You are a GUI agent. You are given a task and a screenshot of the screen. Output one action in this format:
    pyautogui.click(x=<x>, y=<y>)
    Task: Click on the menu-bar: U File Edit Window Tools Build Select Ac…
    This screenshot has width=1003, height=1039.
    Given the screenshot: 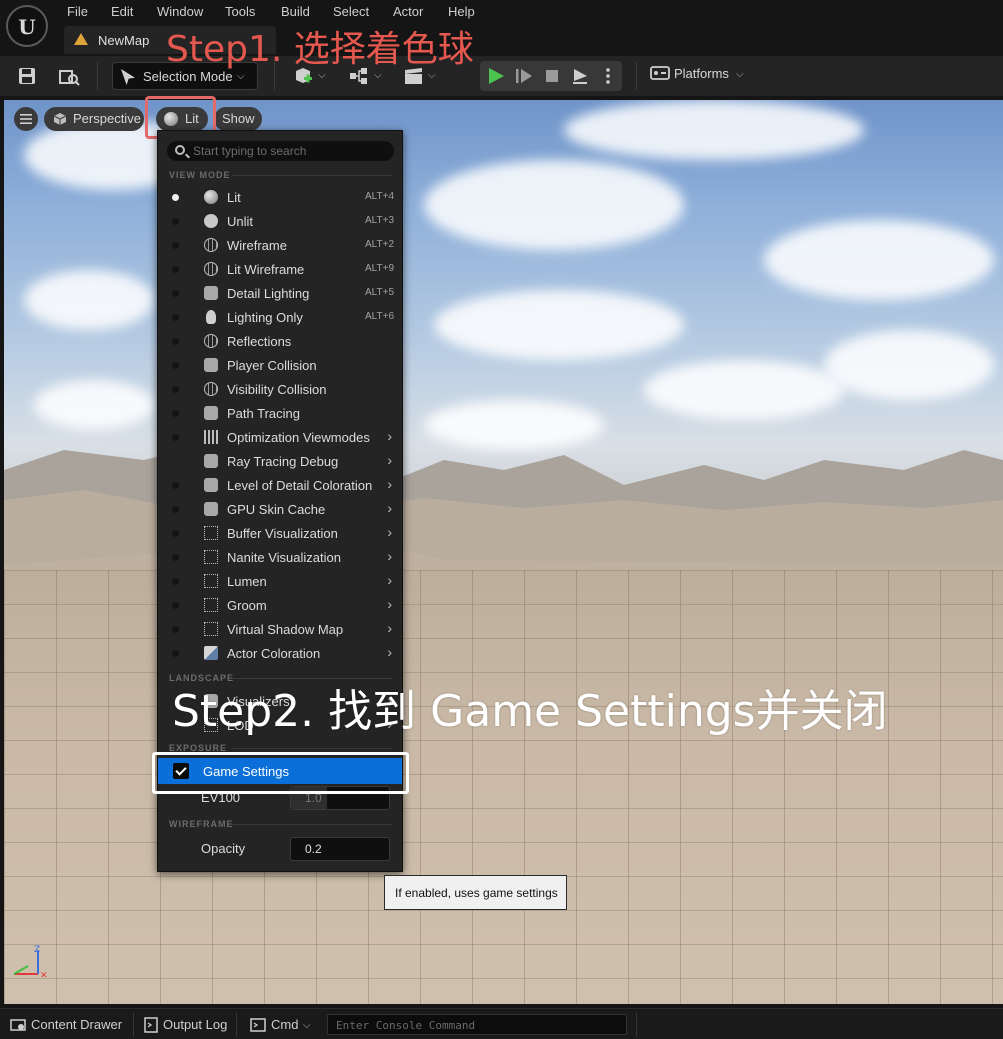 What is the action you would take?
    pyautogui.click(x=501, y=28)
    